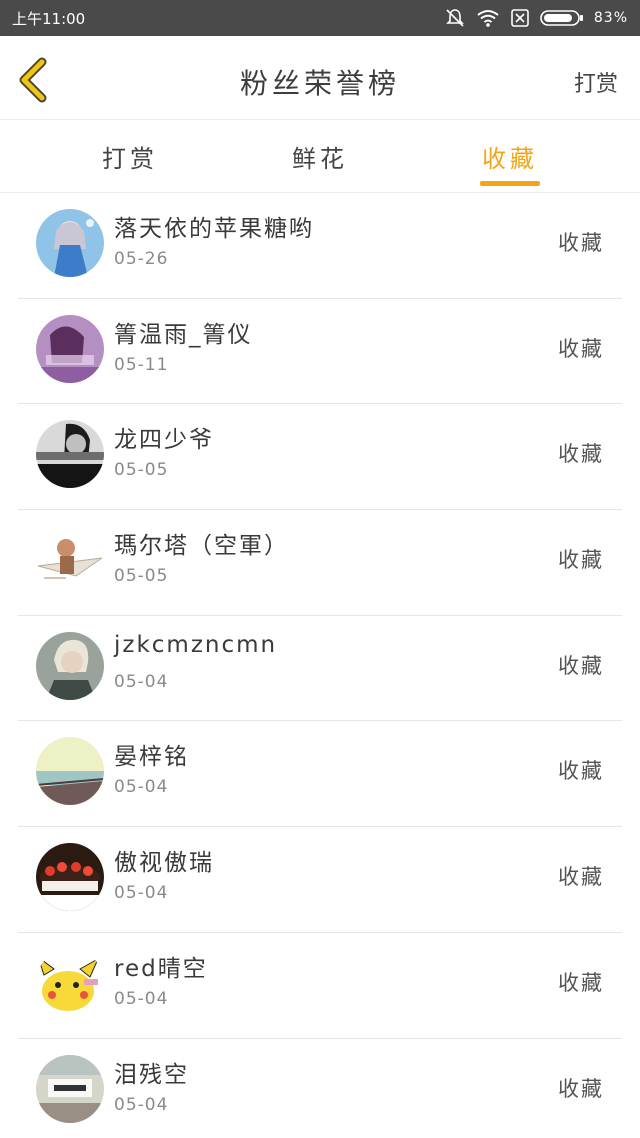 This screenshot has height=1138, width=640. I want to click on fan-name: 龙四少爷, so click(164, 440).